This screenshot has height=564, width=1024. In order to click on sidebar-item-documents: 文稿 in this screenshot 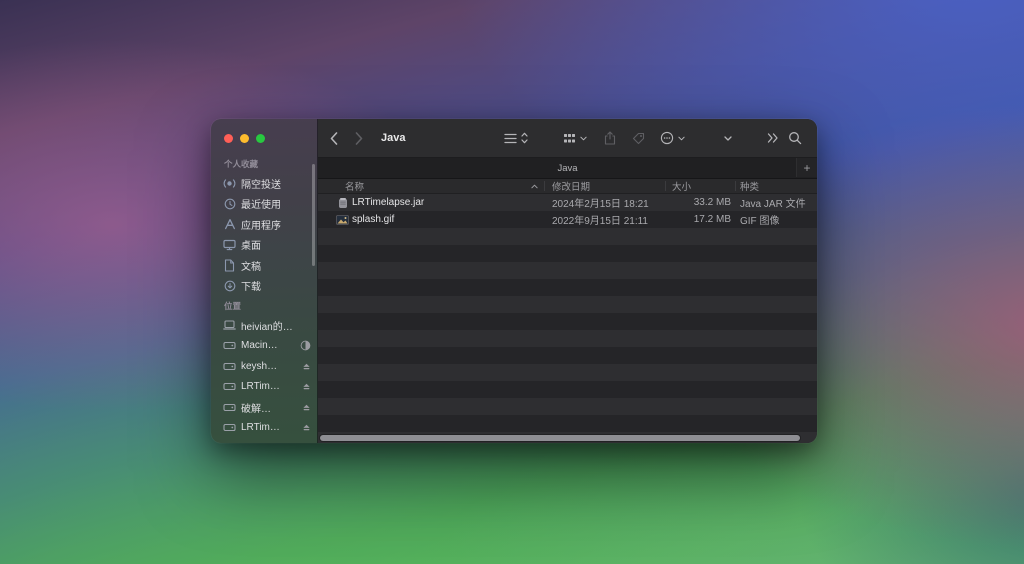, I will do `click(264, 265)`.